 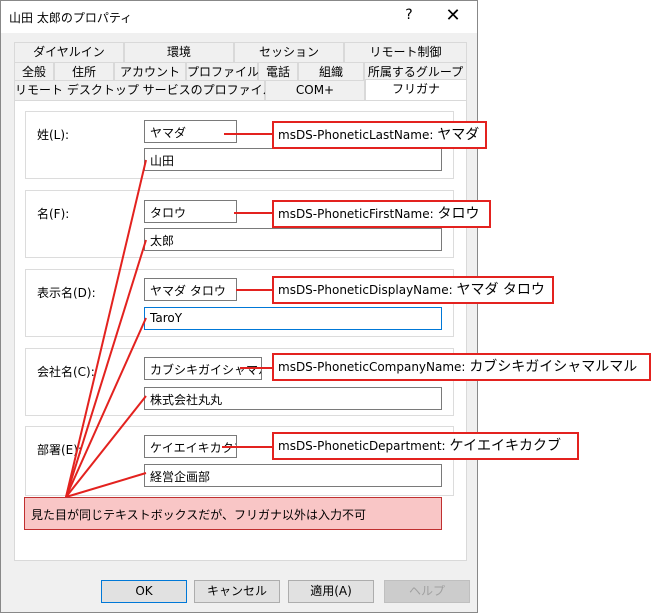 What do you see at coordinates (69, 52) in the screenshot?
I see `tab-dial-in: ダイヤルイン` at bounding box center [69, 52].